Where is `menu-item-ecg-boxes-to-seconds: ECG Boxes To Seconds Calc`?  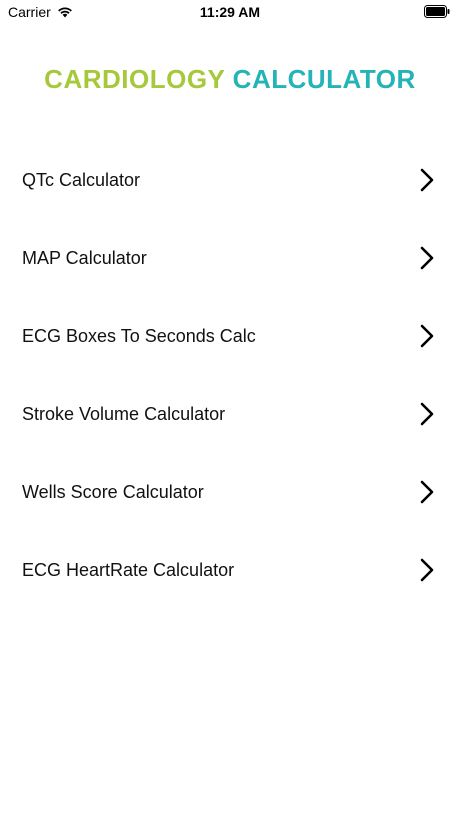
menu-item-ecg-boxes-to-seconds: ECG Boxes To Seconds Calc is located at coordinates (230, 336).